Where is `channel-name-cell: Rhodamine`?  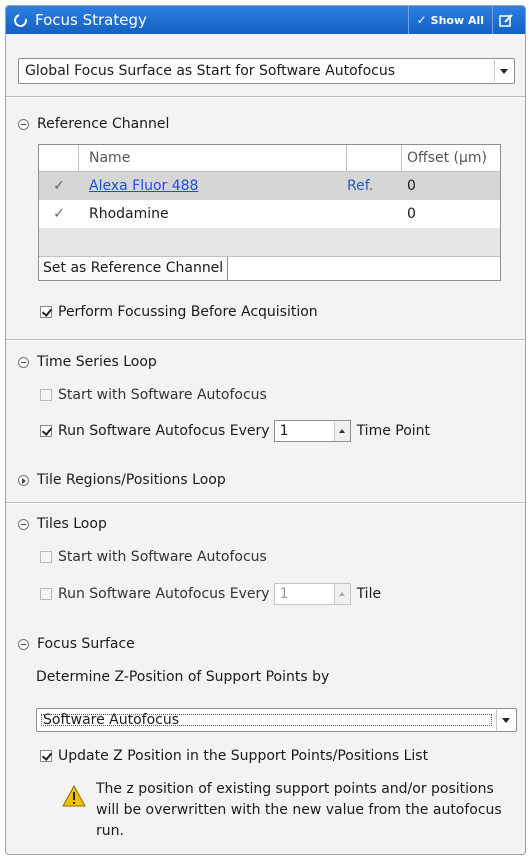 channel-name-cell: Rhodamine is located at coordinates (213, 214).